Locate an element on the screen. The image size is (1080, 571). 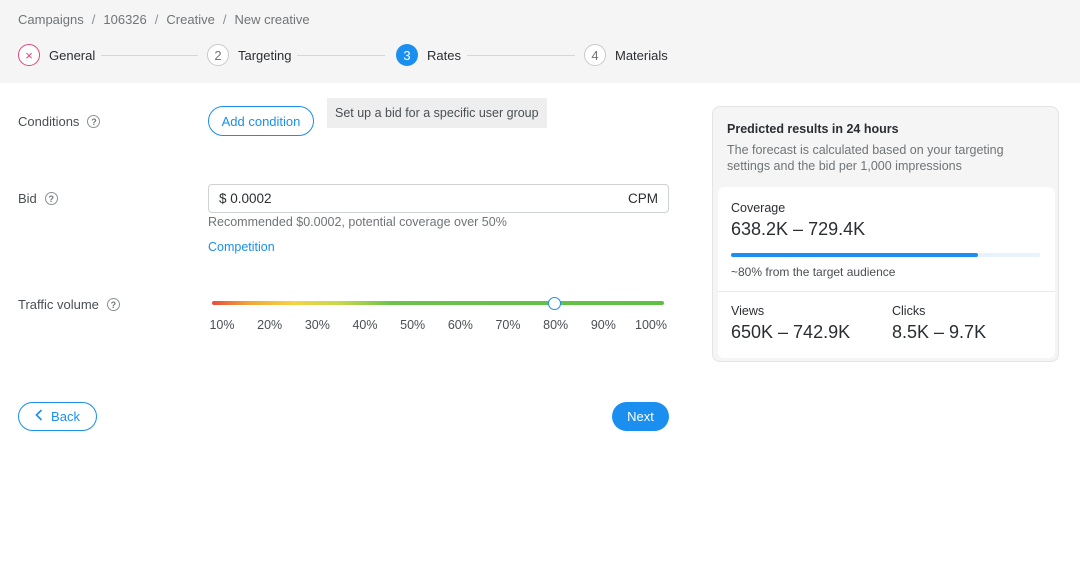
step-materials: 4 Materials is located at coordinates (626, 55).